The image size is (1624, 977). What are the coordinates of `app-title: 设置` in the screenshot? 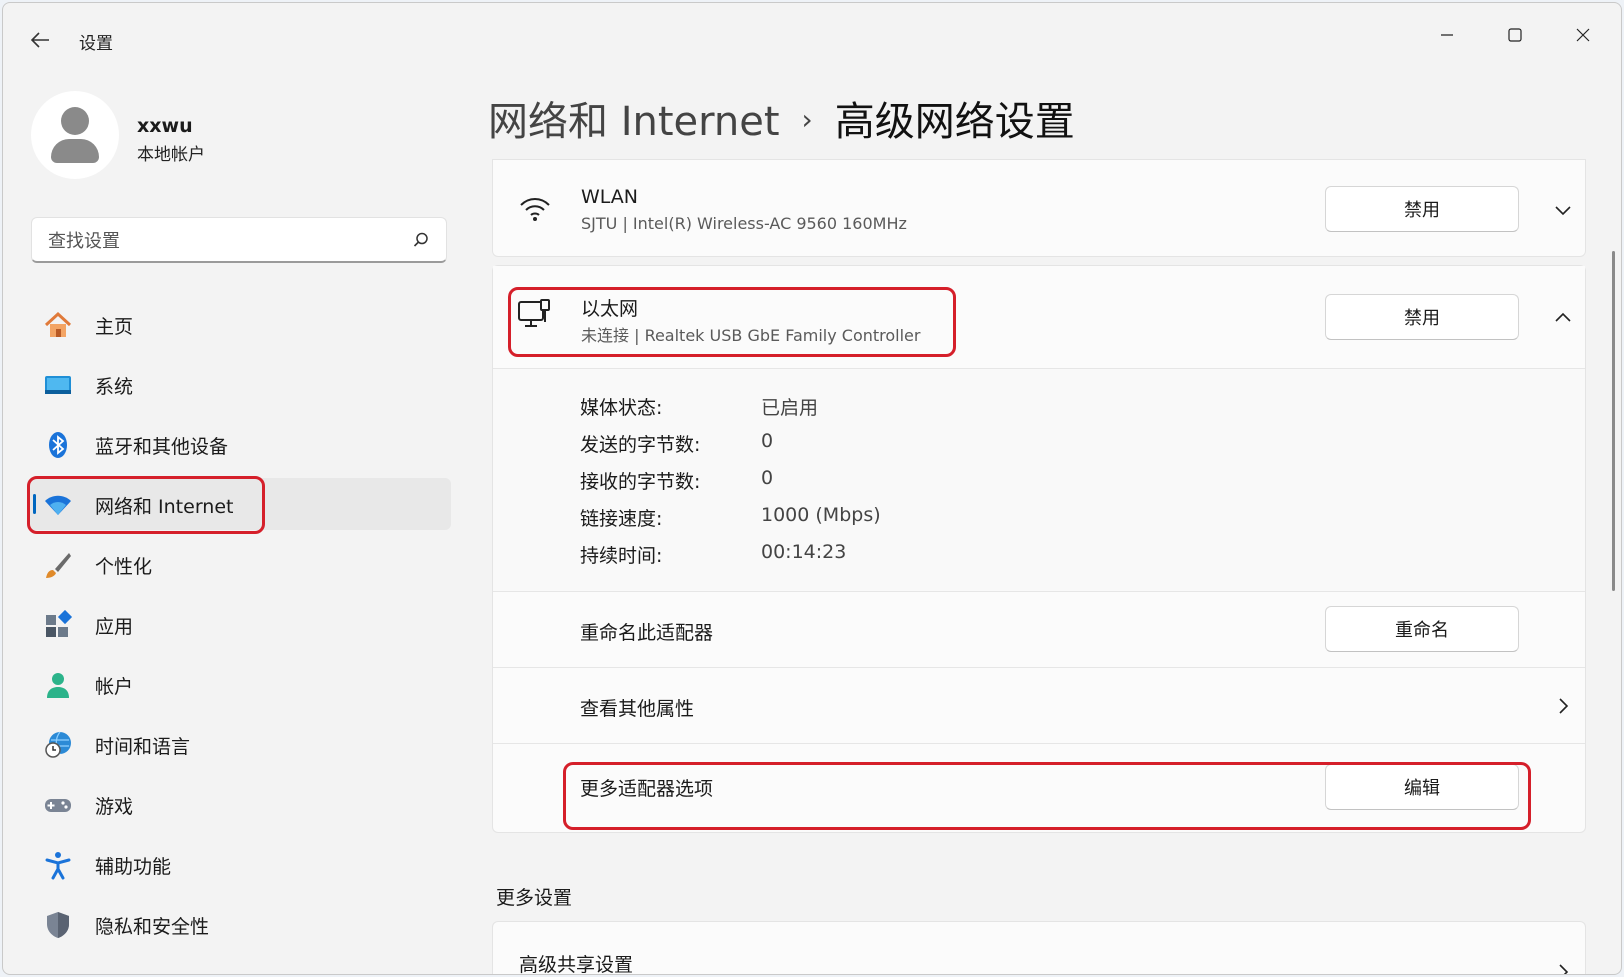 It's located at (96, 44).